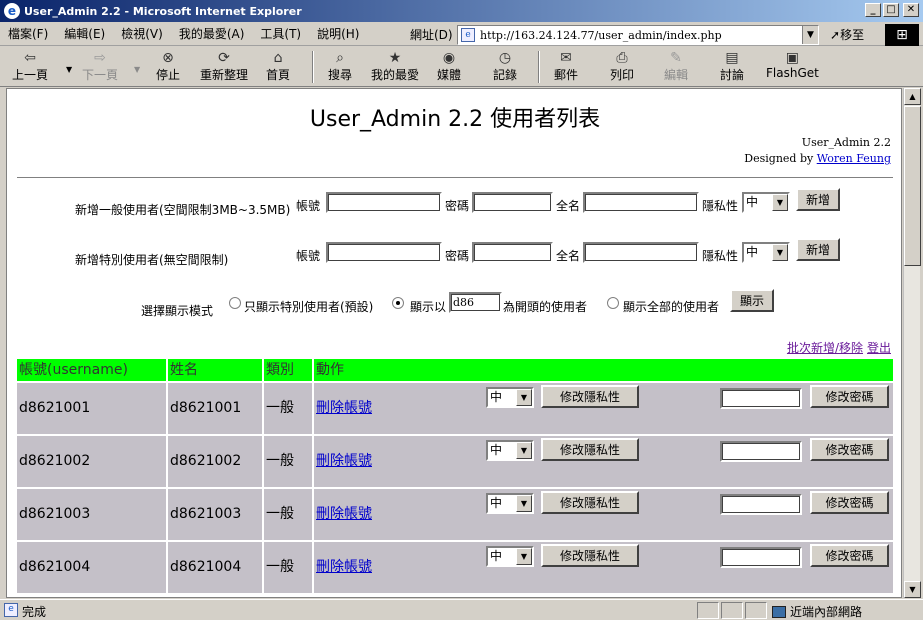  I want to click on history-icon: ◷, so click(505, 58).